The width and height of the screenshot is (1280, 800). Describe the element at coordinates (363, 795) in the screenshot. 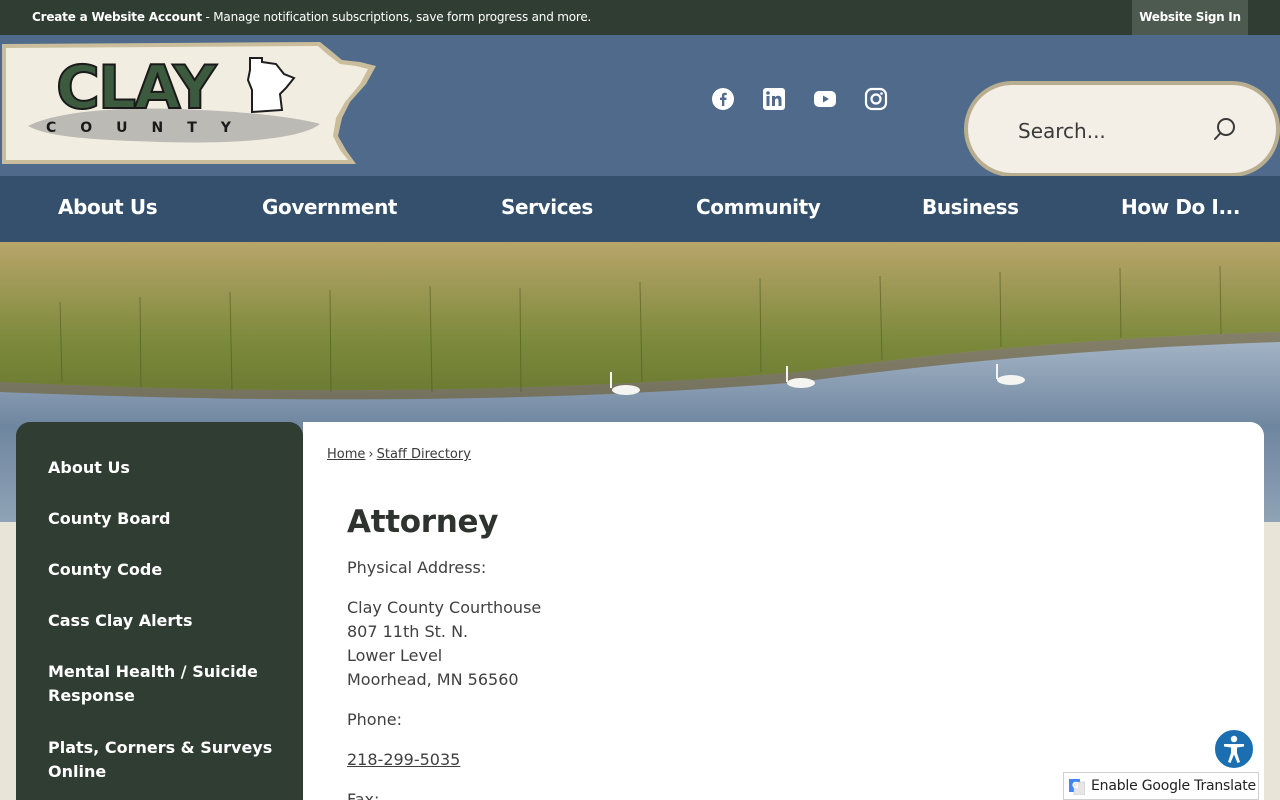

I see `fax-label: Fax:` at that location.